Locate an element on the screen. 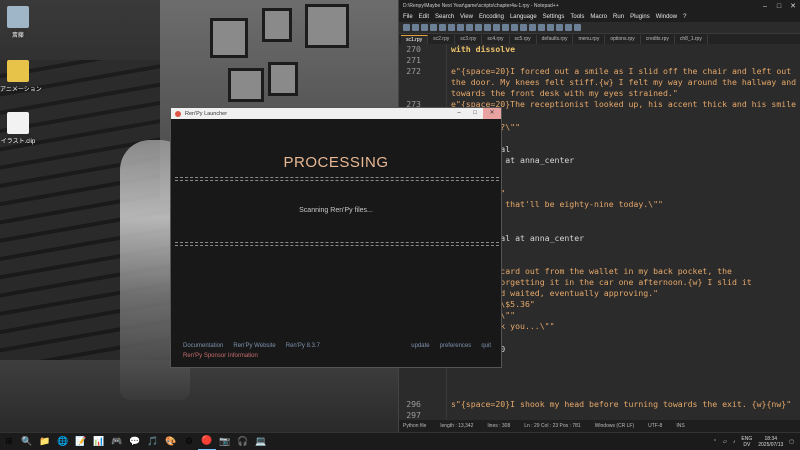  undo-icon is located at coordinates (487, 27).